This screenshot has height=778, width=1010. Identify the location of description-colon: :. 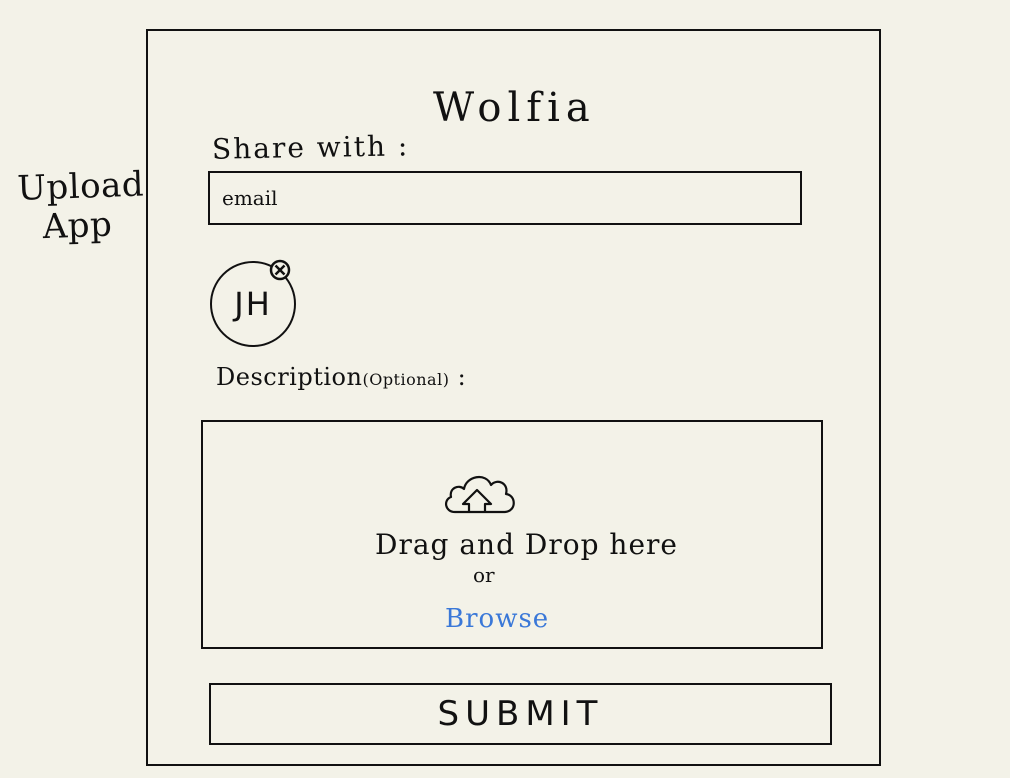
(462, 377).